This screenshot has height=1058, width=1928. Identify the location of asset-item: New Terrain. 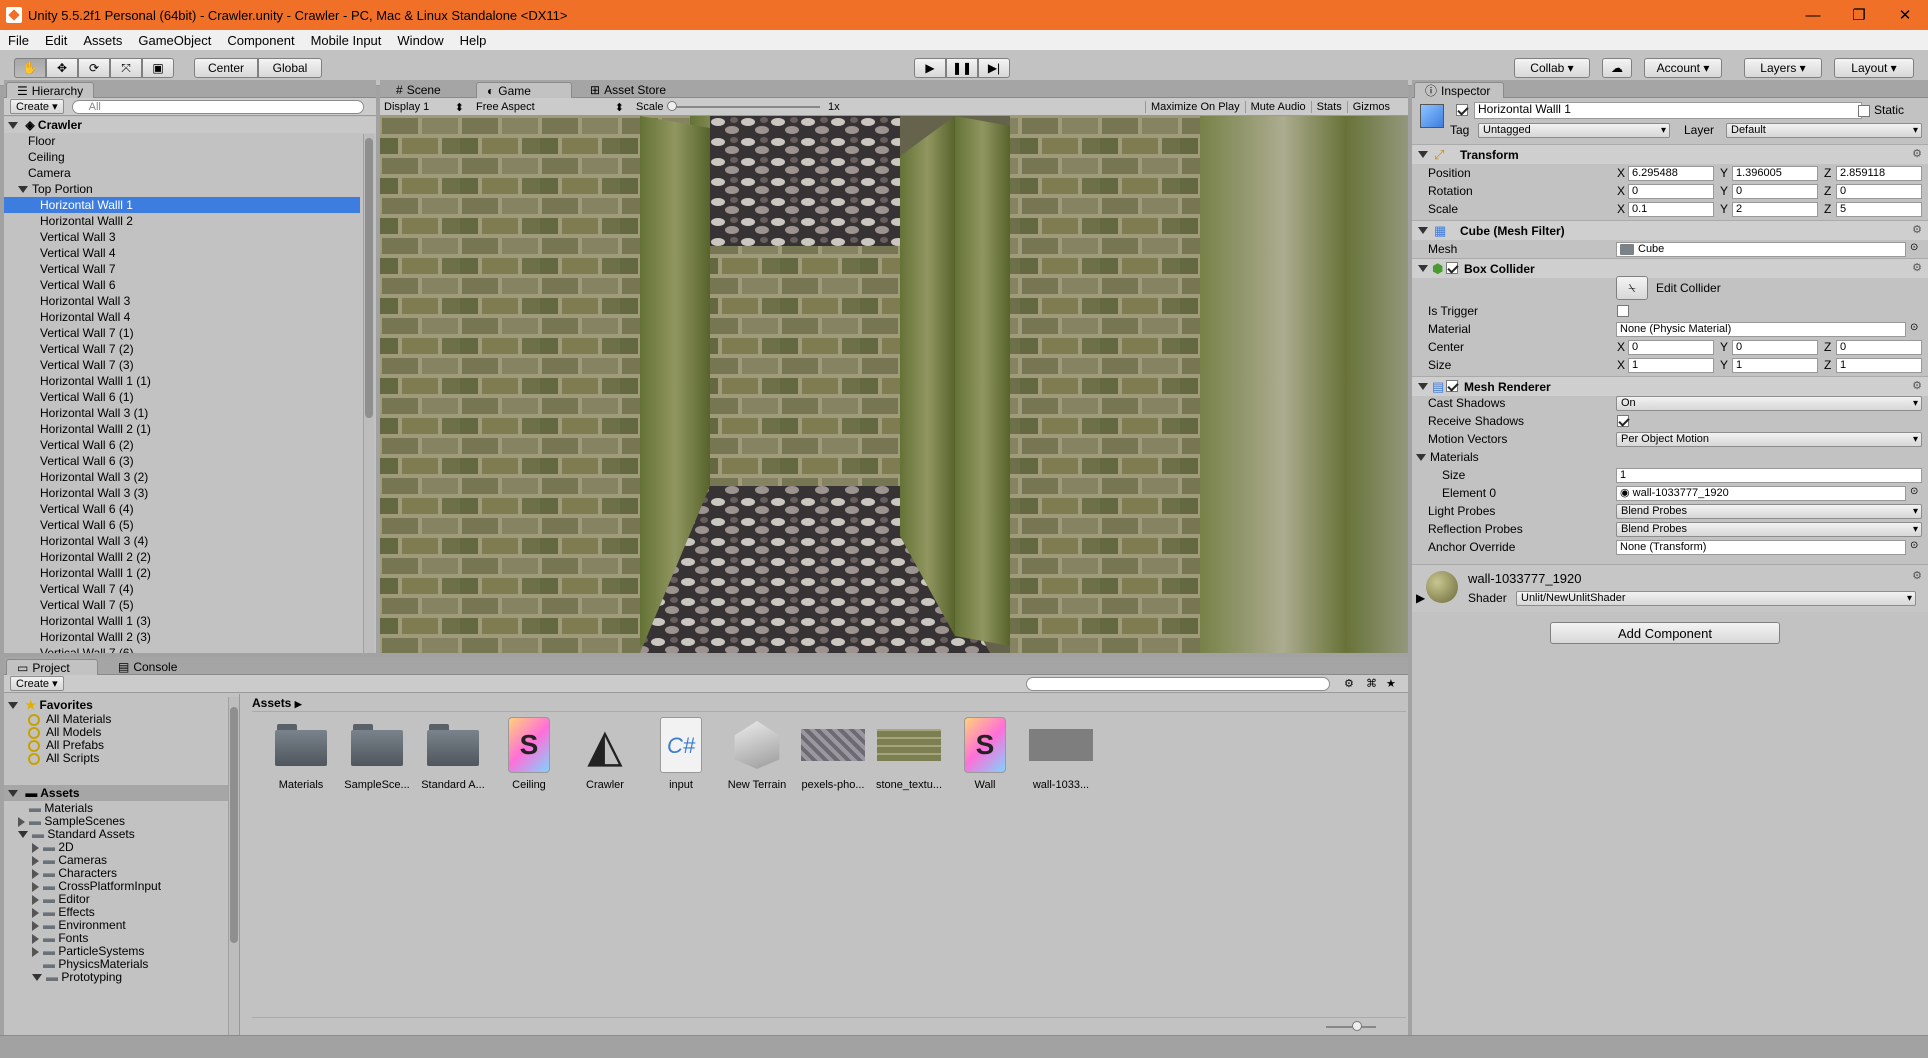
(757, 754).